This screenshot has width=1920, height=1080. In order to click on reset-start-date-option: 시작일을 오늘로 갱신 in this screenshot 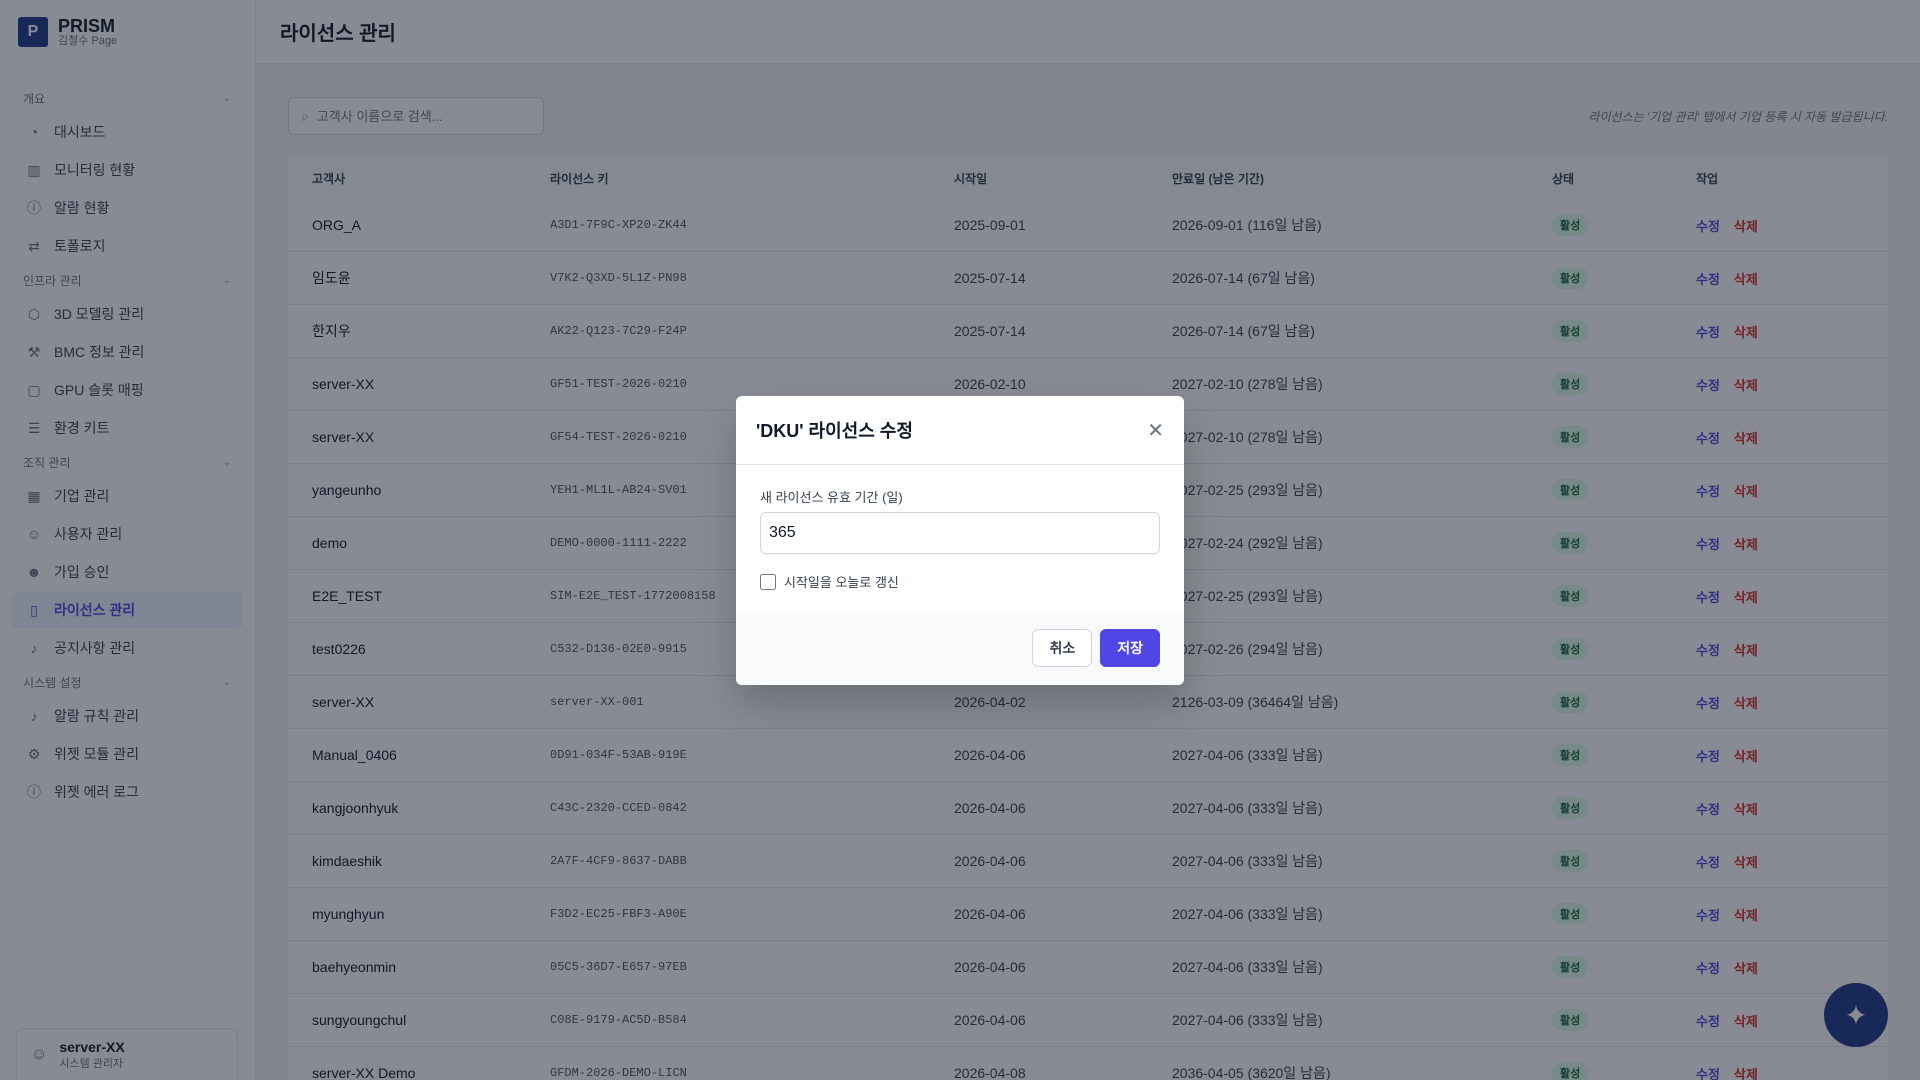, I will do `click(960, 581)`.